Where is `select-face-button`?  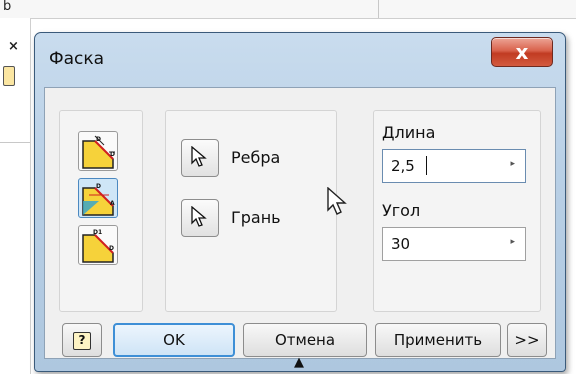 select-face-button is located at coordinates (200, 218).